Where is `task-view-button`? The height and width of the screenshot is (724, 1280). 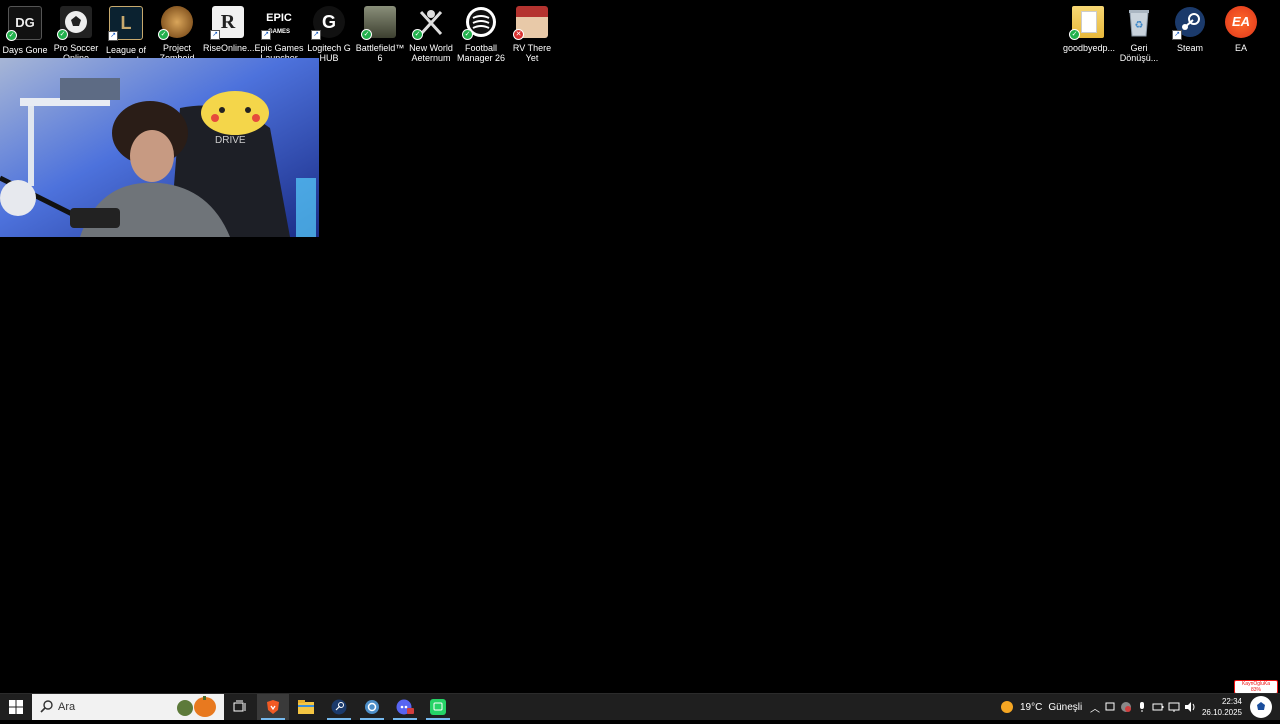 task-view-button is located at coordinates (240, 707).